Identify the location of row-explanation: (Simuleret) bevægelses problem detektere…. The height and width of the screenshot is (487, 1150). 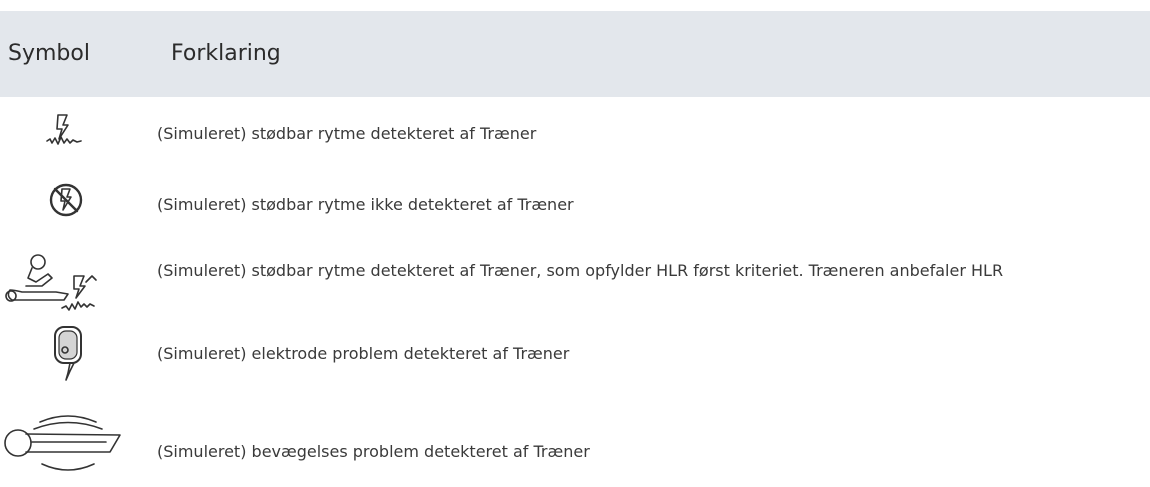
(373, 451).